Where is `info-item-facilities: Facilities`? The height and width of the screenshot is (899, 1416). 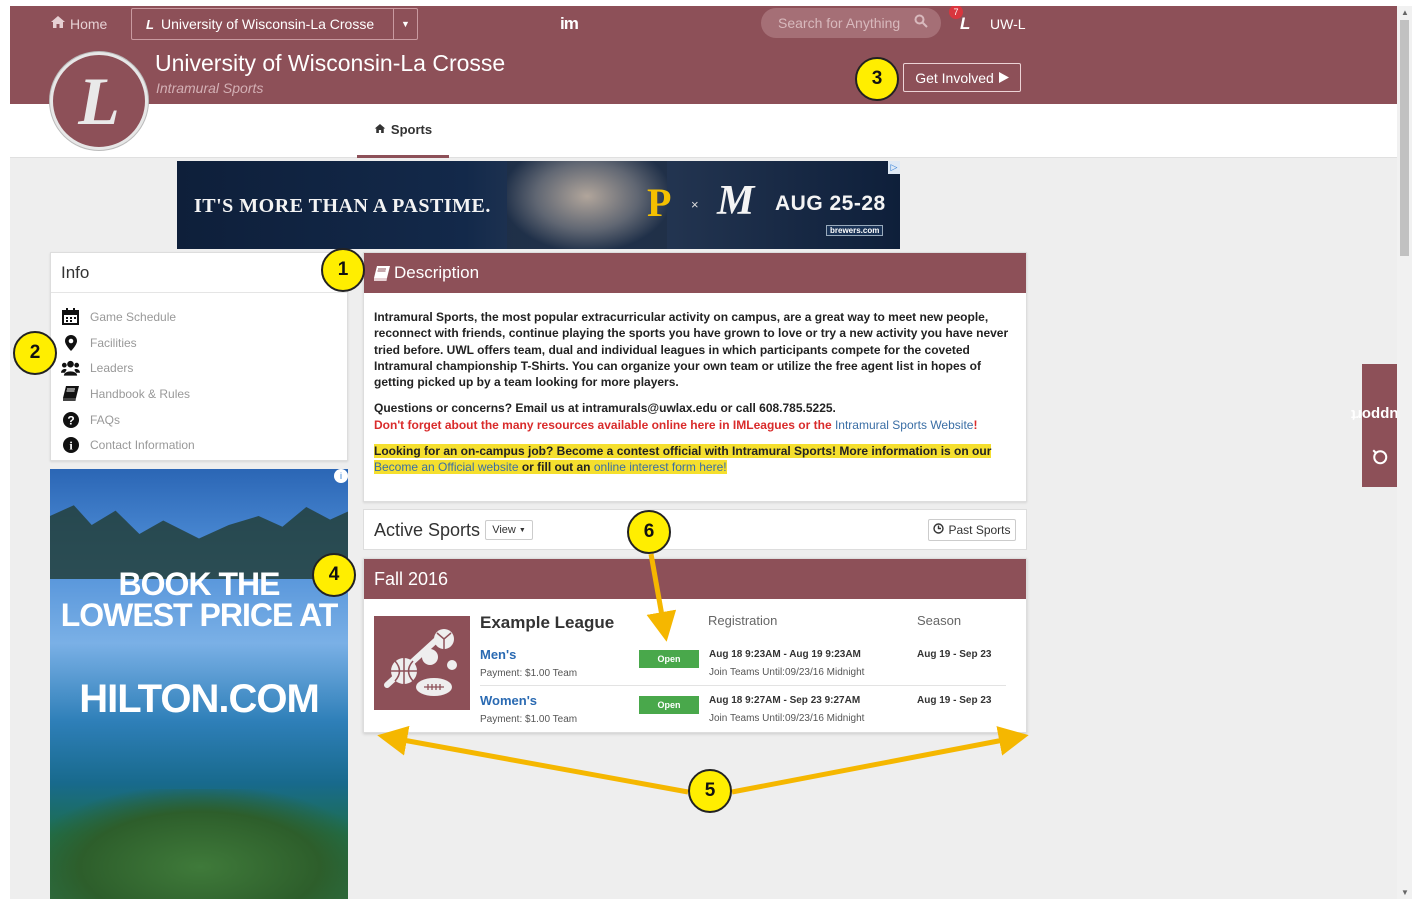
info-item-facilities: Facilities is located at coordinates (199, 343).